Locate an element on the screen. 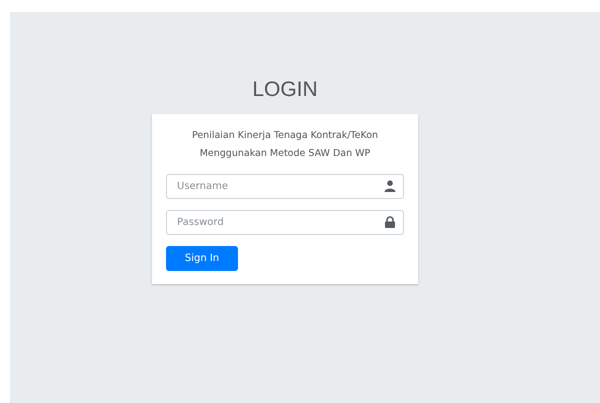  sign-in-button: Sign In is located at coordinates (202, 258).